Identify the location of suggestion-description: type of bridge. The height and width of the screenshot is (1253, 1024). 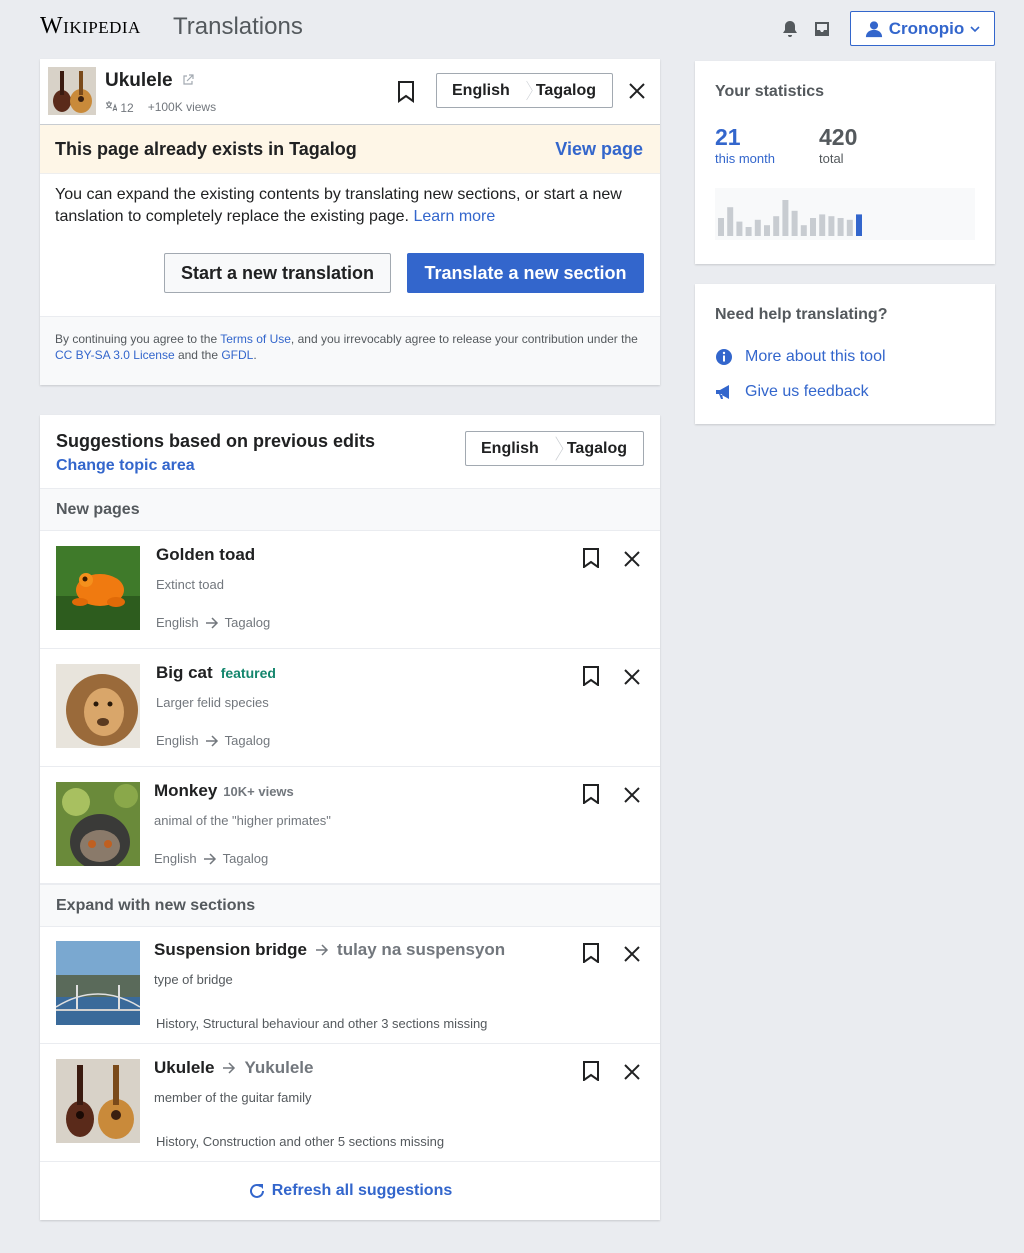
(193, 979).